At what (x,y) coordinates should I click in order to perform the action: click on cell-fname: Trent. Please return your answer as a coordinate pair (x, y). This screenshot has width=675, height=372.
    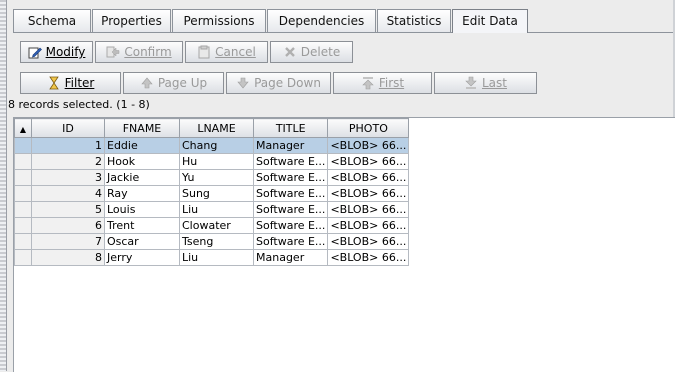
    Looking at the image, I should click on (142, 225).